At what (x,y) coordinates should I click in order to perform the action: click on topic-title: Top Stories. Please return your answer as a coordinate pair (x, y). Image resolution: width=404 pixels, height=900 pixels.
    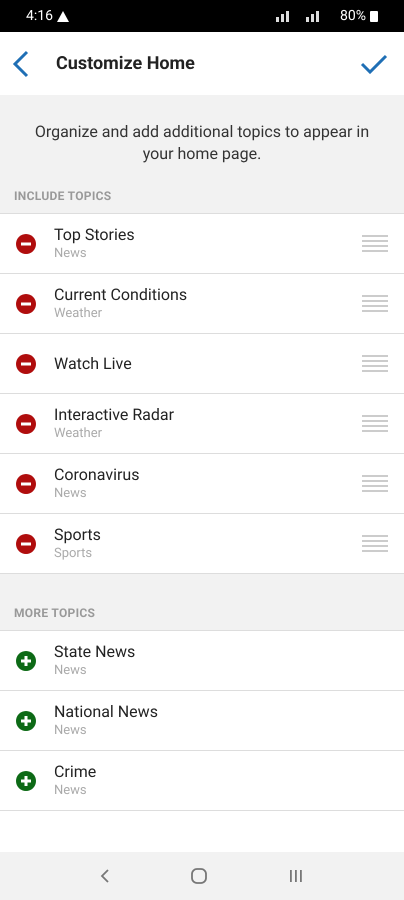
    Looking at the image, I should click on (95, 234).